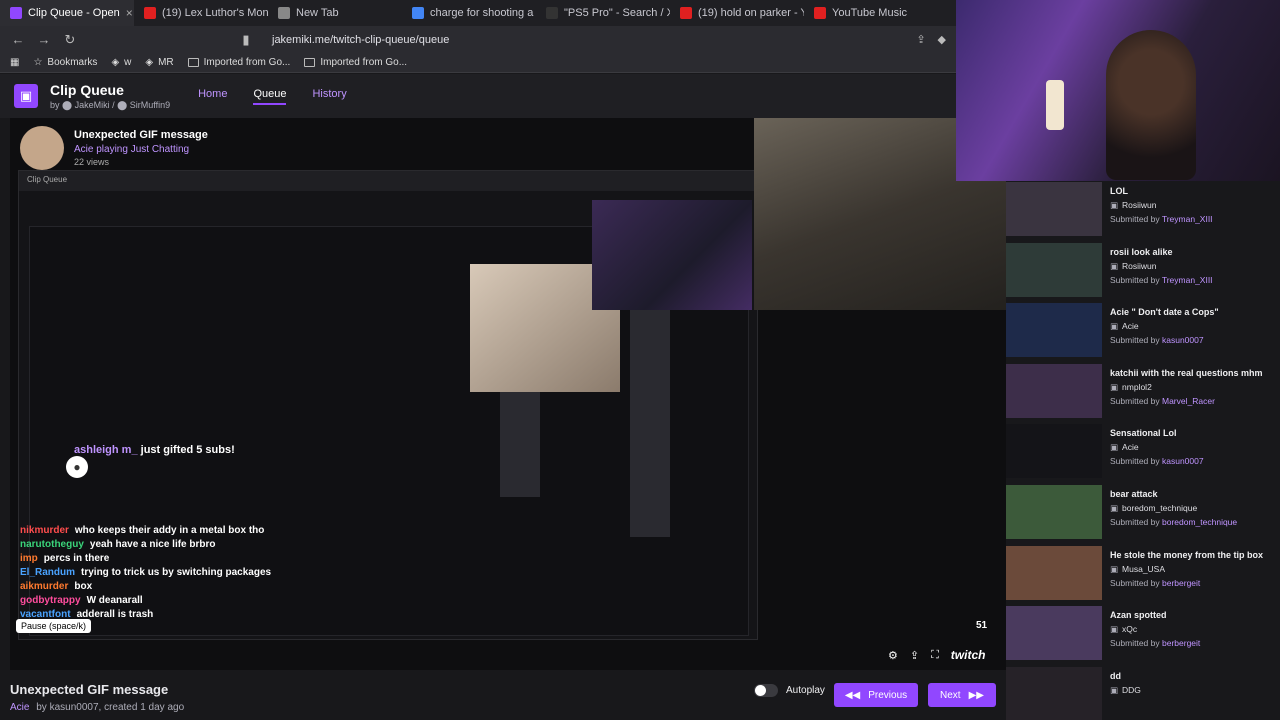 The width and height of the screenshot is (1280, 720). What do you see at coordinates (170, 559) in the screenshot?
I see `chat-message: imp percs in there` at bounding box center [170, 559].